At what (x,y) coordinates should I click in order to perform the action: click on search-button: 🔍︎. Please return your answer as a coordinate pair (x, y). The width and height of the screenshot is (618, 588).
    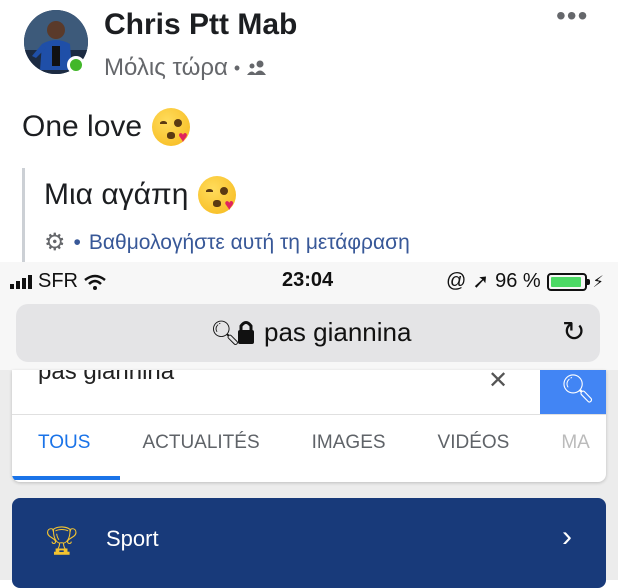
    Looking at the image, I should click on (573, 392).